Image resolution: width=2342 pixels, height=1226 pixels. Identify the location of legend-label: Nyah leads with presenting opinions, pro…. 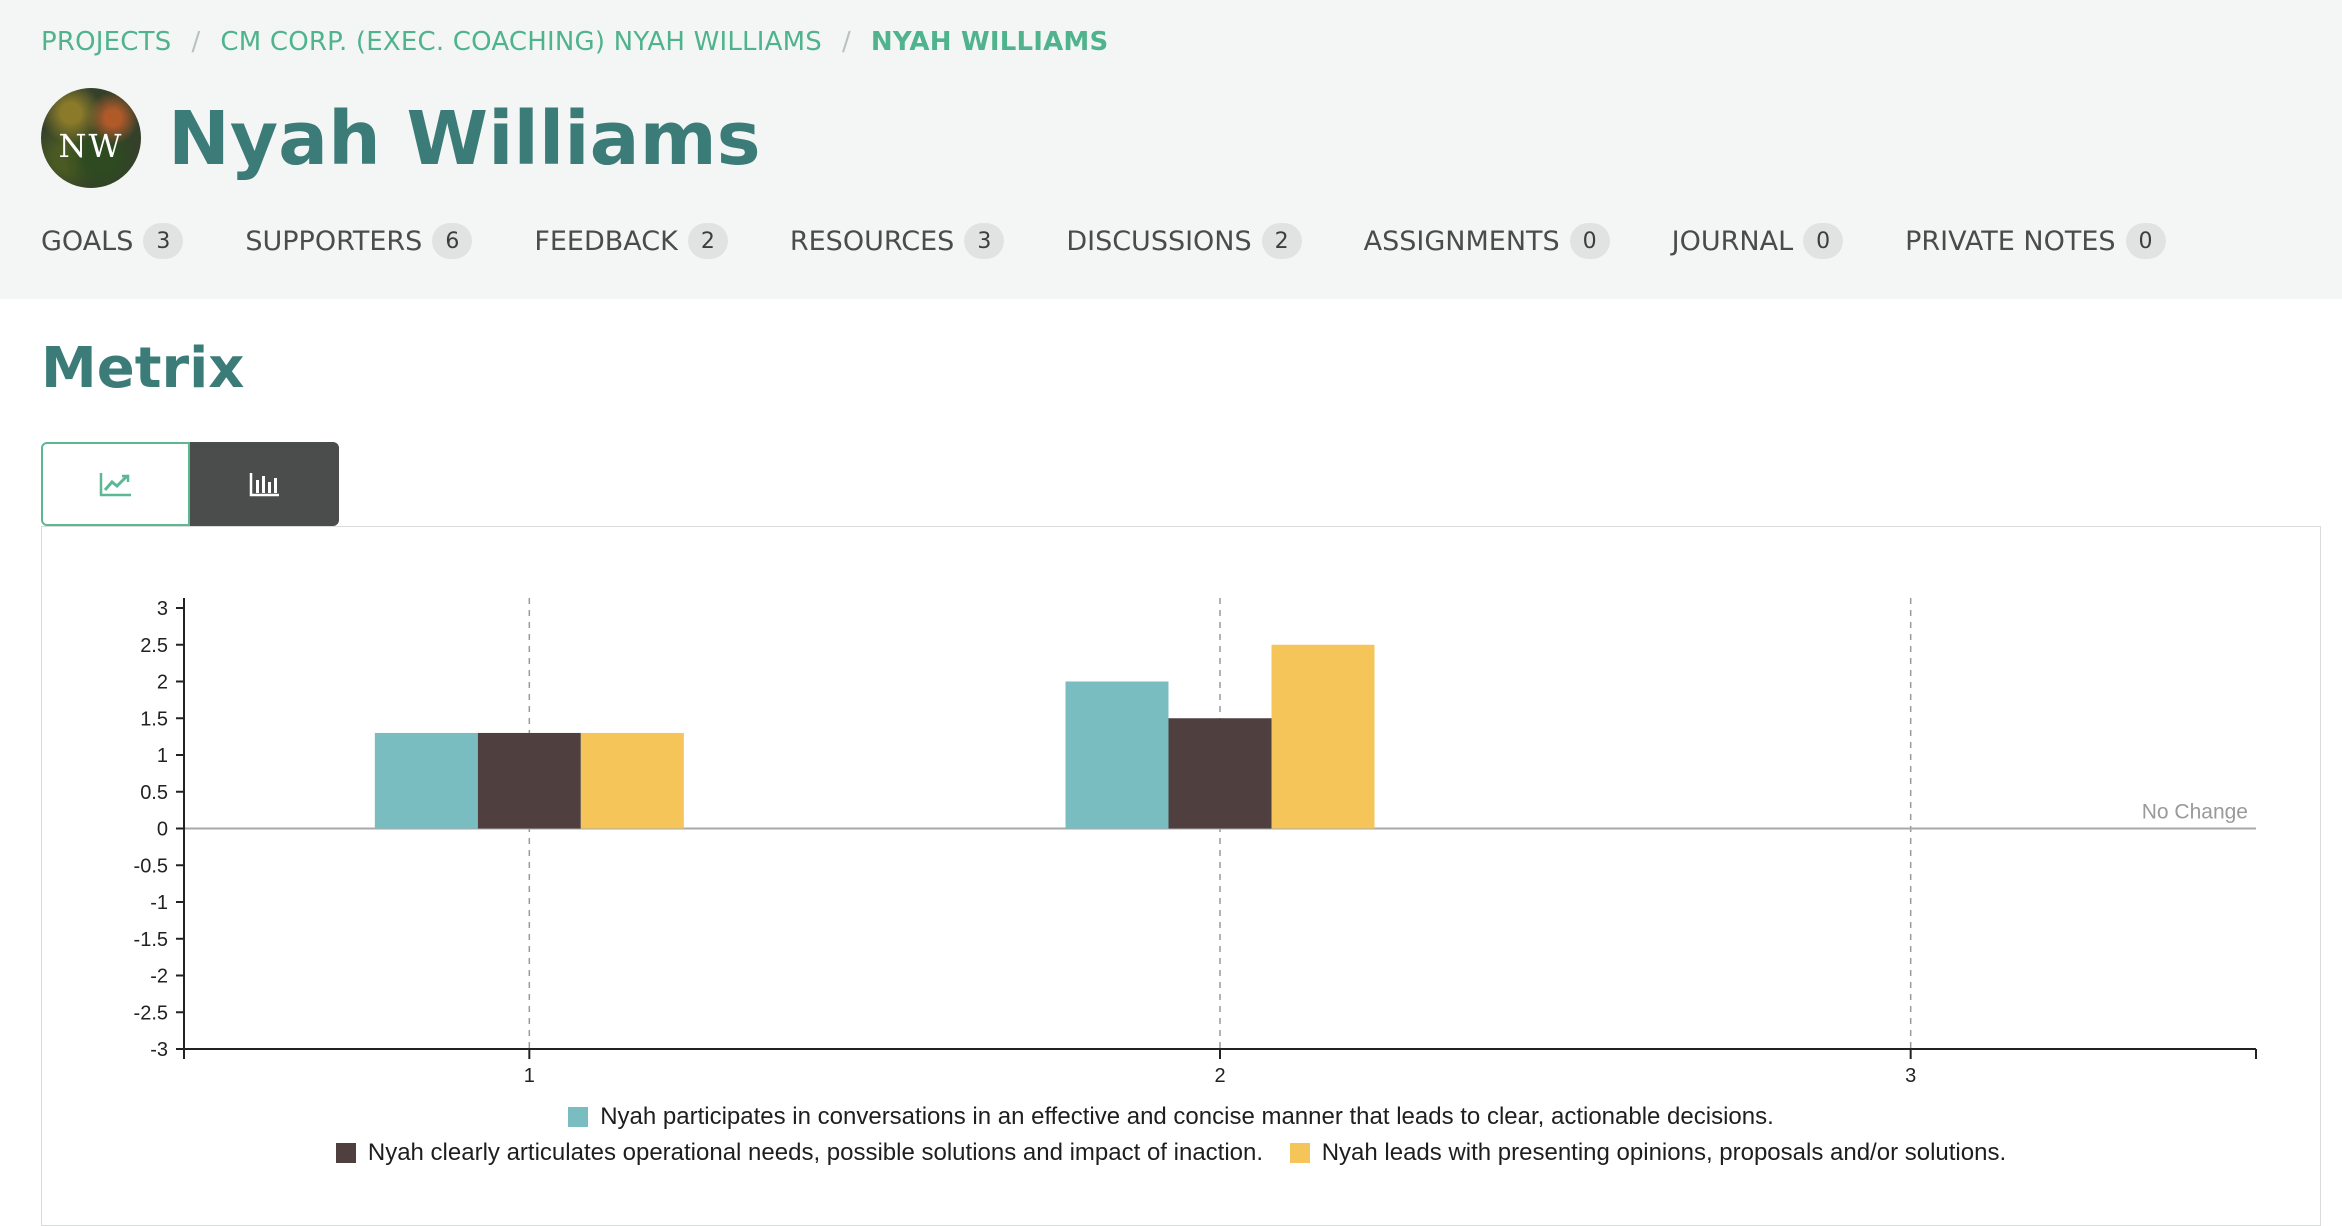
(1664, 1152).